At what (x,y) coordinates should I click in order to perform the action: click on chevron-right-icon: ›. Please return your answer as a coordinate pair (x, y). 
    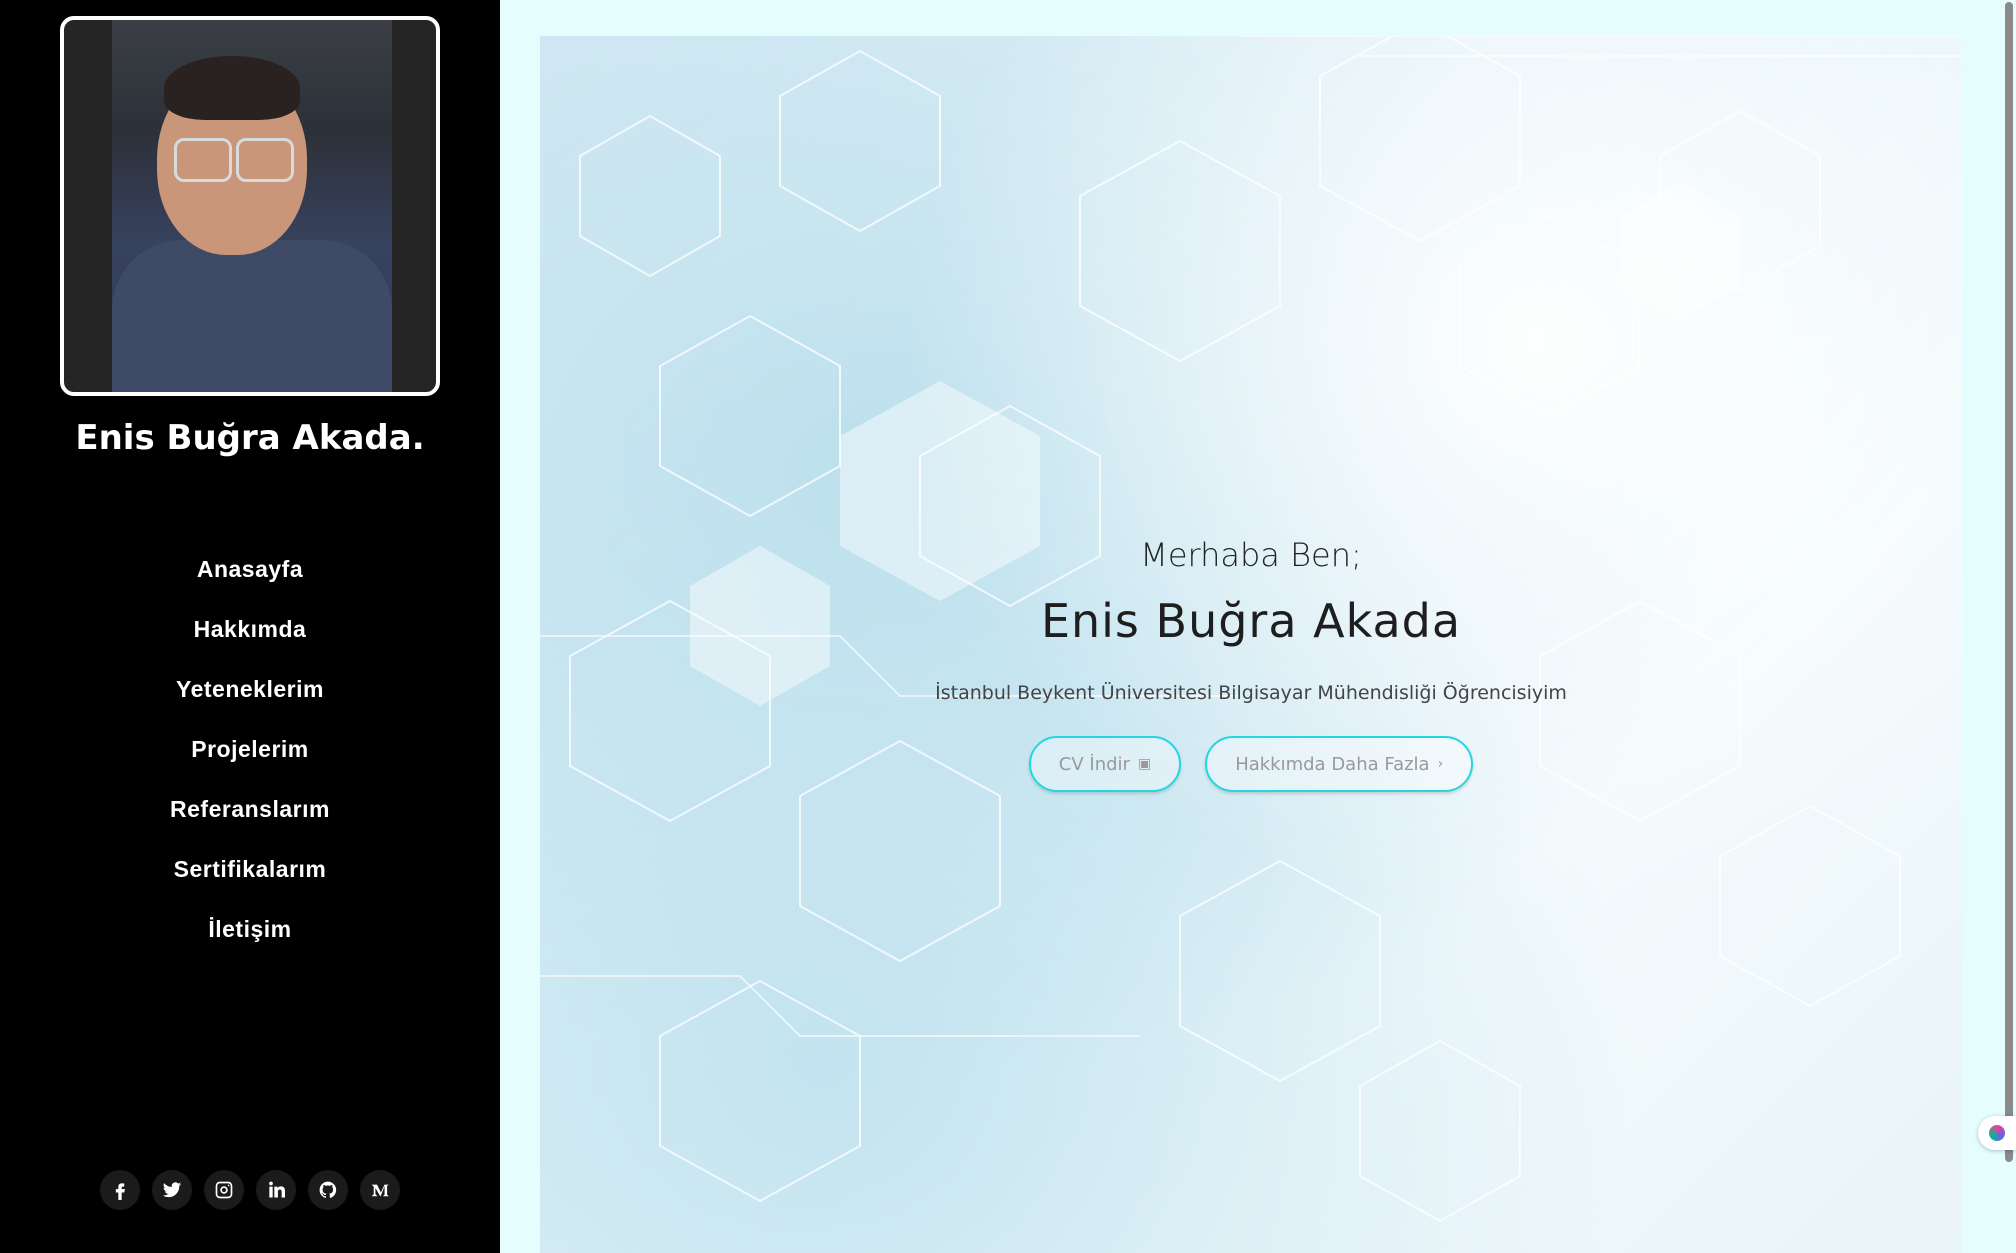
    Looking at the image, I should click on (1440, 764).